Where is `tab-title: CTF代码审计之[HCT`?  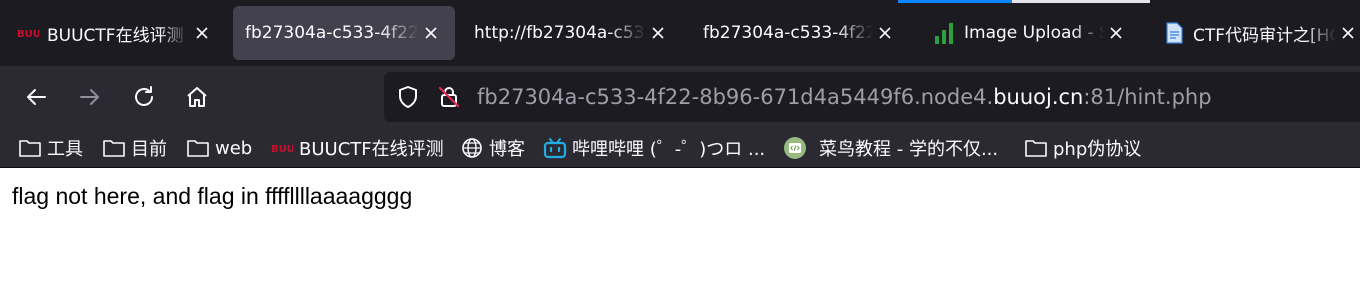 tab-title: CTF代码审计之[HCT is located at coordinates (1264, 35).